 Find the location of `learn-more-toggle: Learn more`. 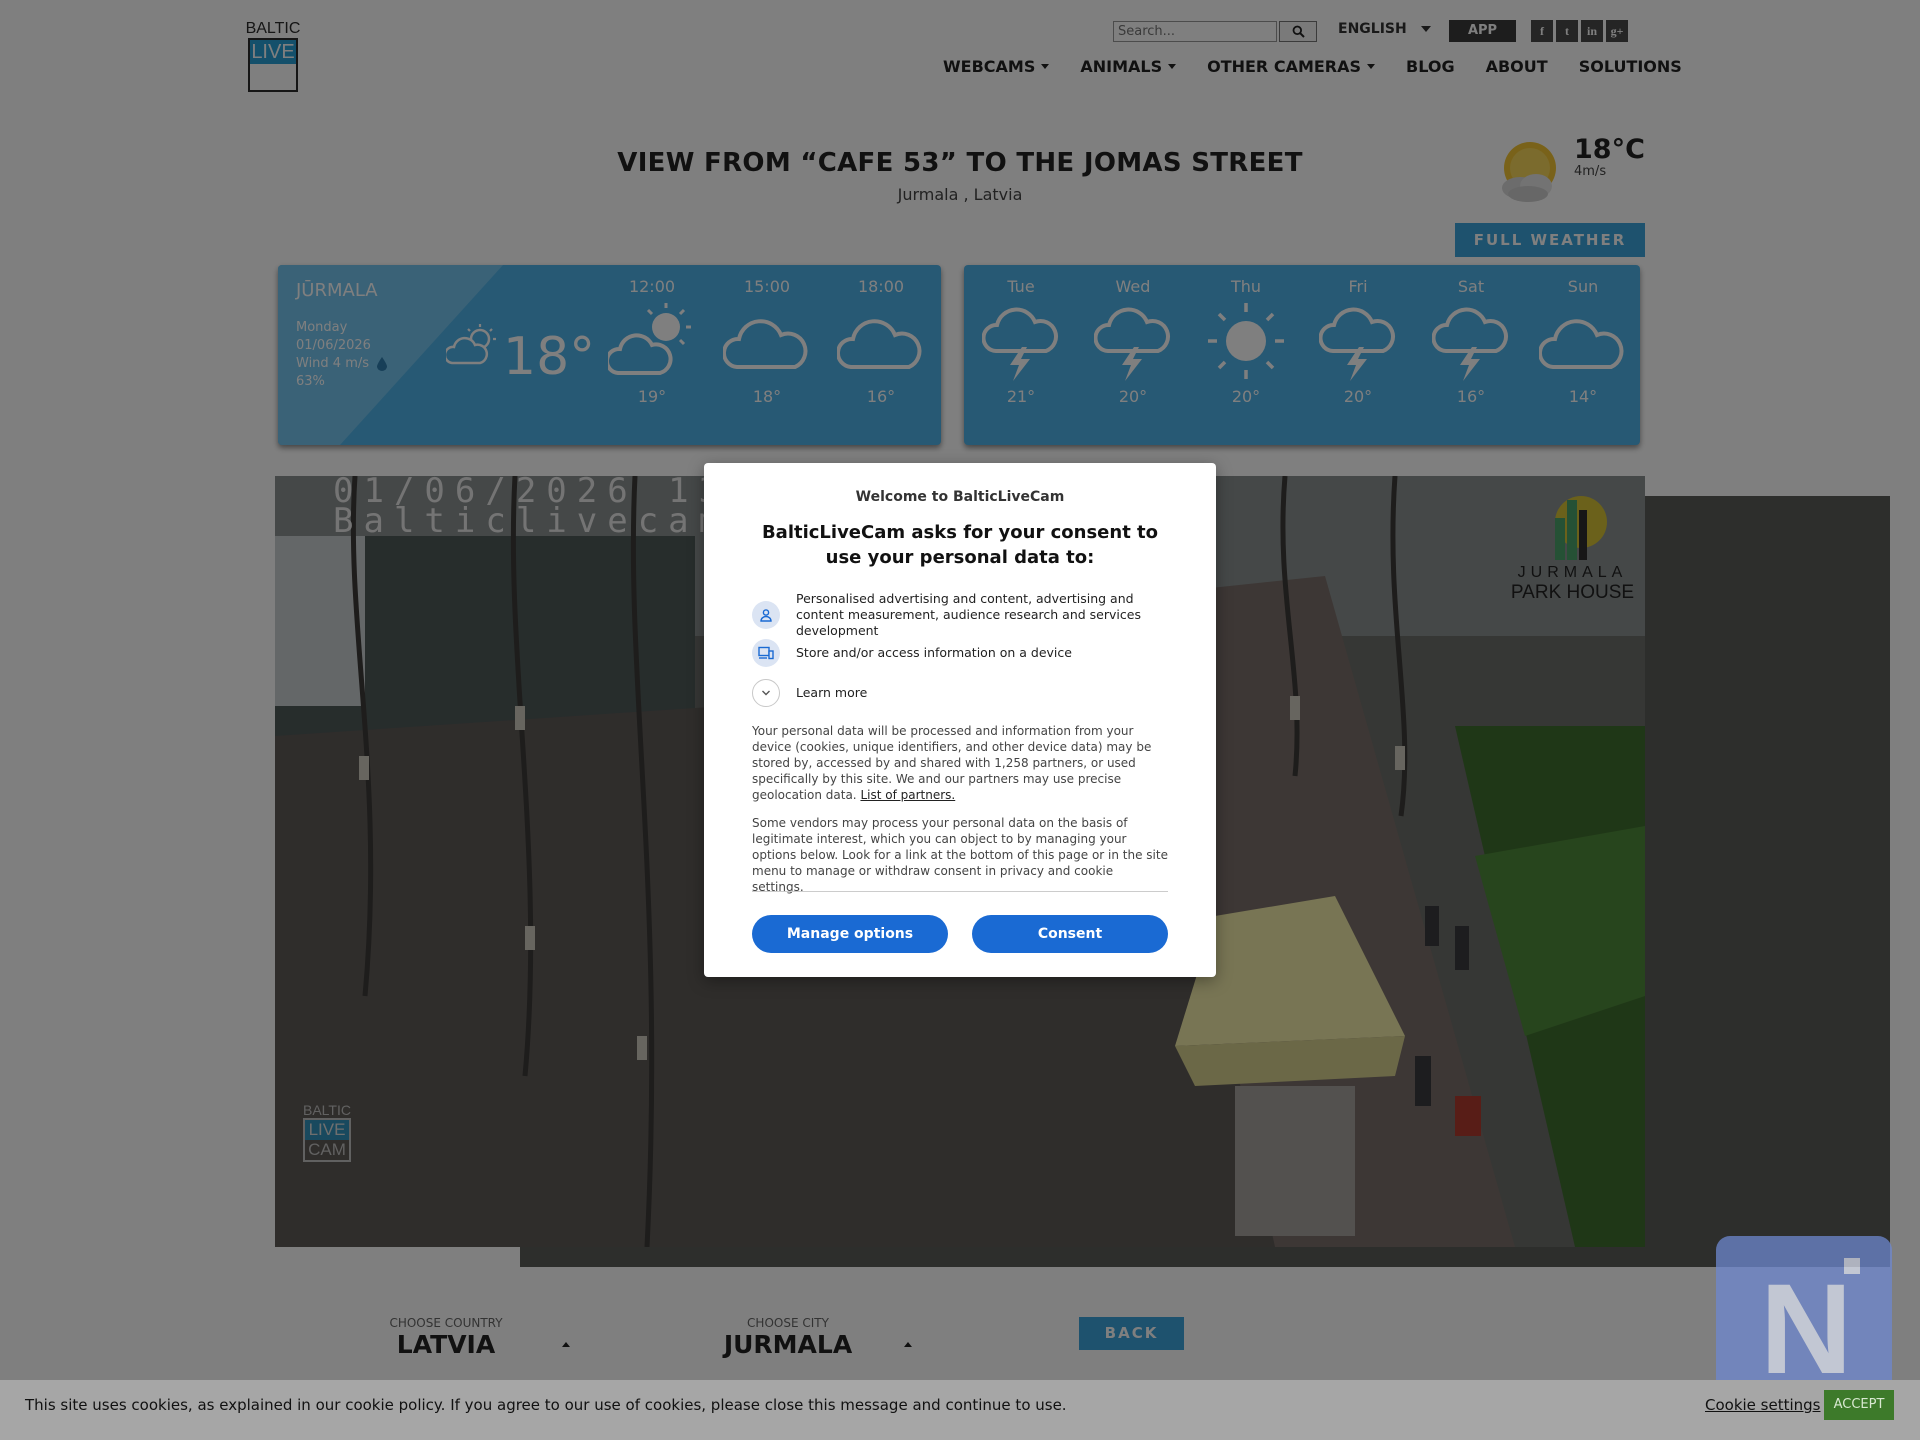

learn-more-toggle: Learn more is located at coordinates (960, 693).